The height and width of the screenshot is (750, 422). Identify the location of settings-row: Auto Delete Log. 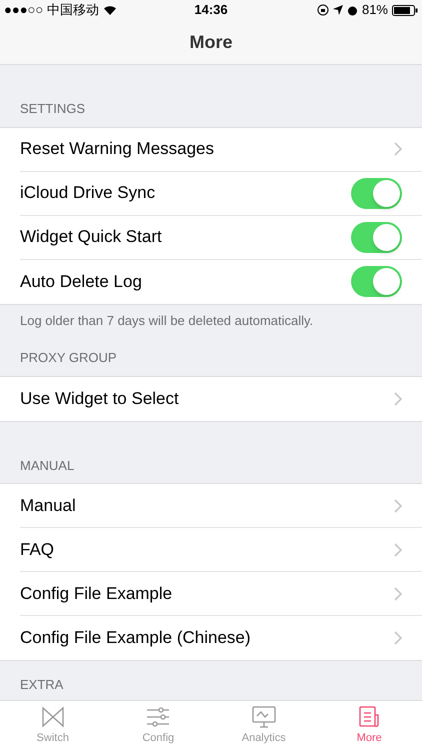
(221, 282).